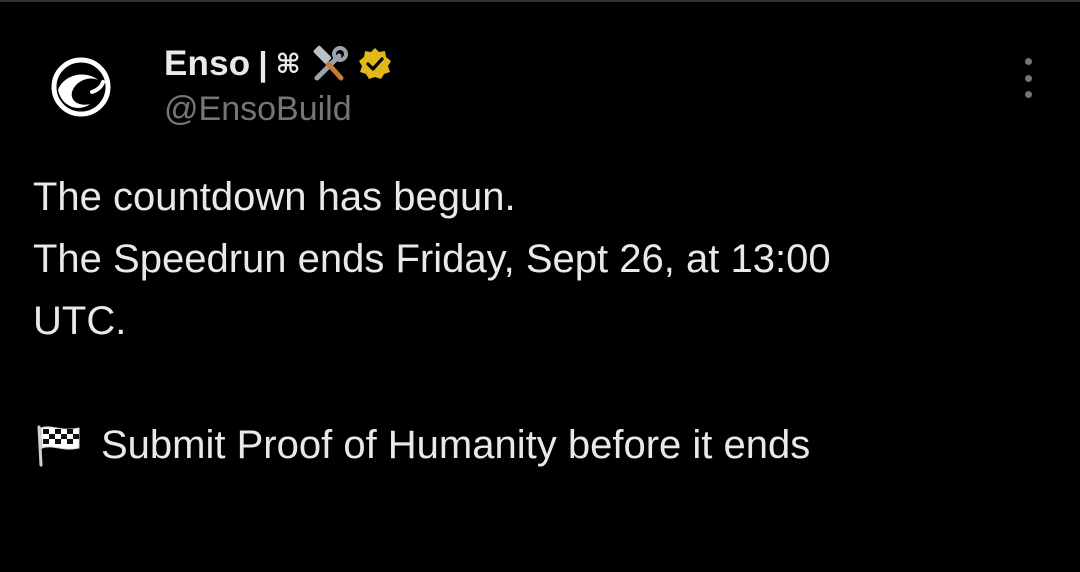 The height and width of the screenshot is (572, 1080). I want to click on tweet-line: The countdown has begun., so click(274, 197).